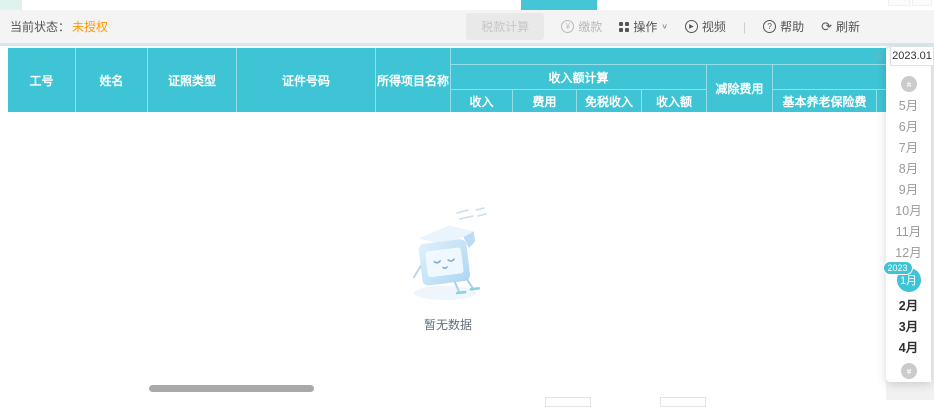 This screenshot has height=407, width=934. I want to click on col-header-income-amount: 收入额, so click(674, 101).